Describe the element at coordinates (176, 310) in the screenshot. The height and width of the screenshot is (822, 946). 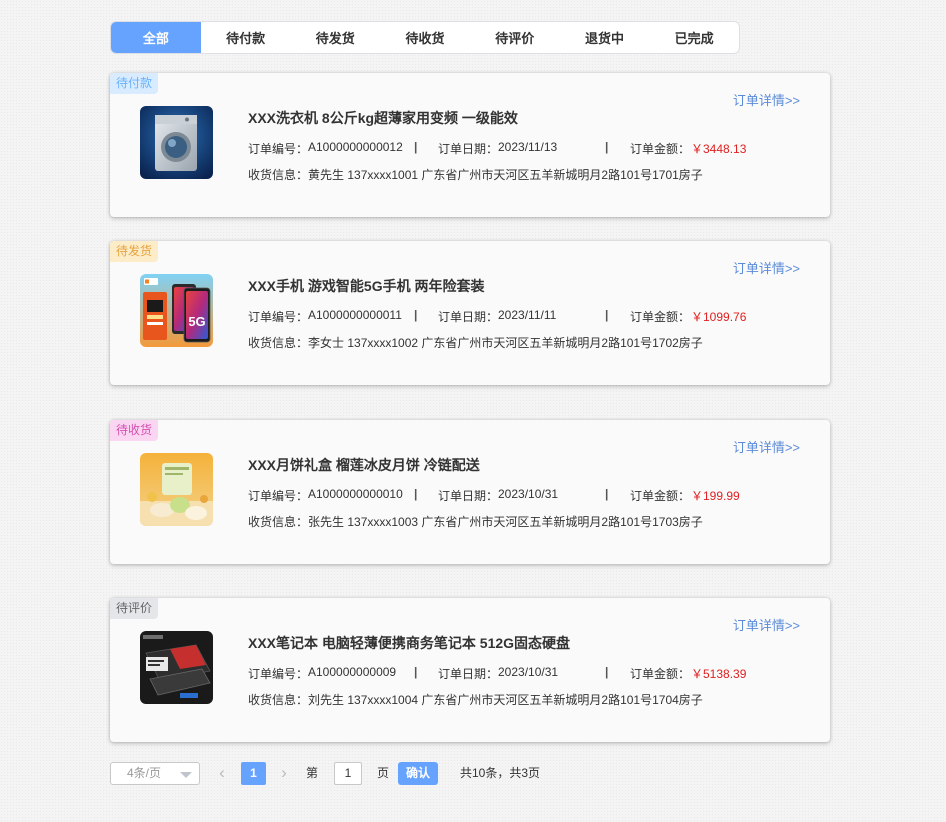
I see `smartphone-image: 5G` at that location.